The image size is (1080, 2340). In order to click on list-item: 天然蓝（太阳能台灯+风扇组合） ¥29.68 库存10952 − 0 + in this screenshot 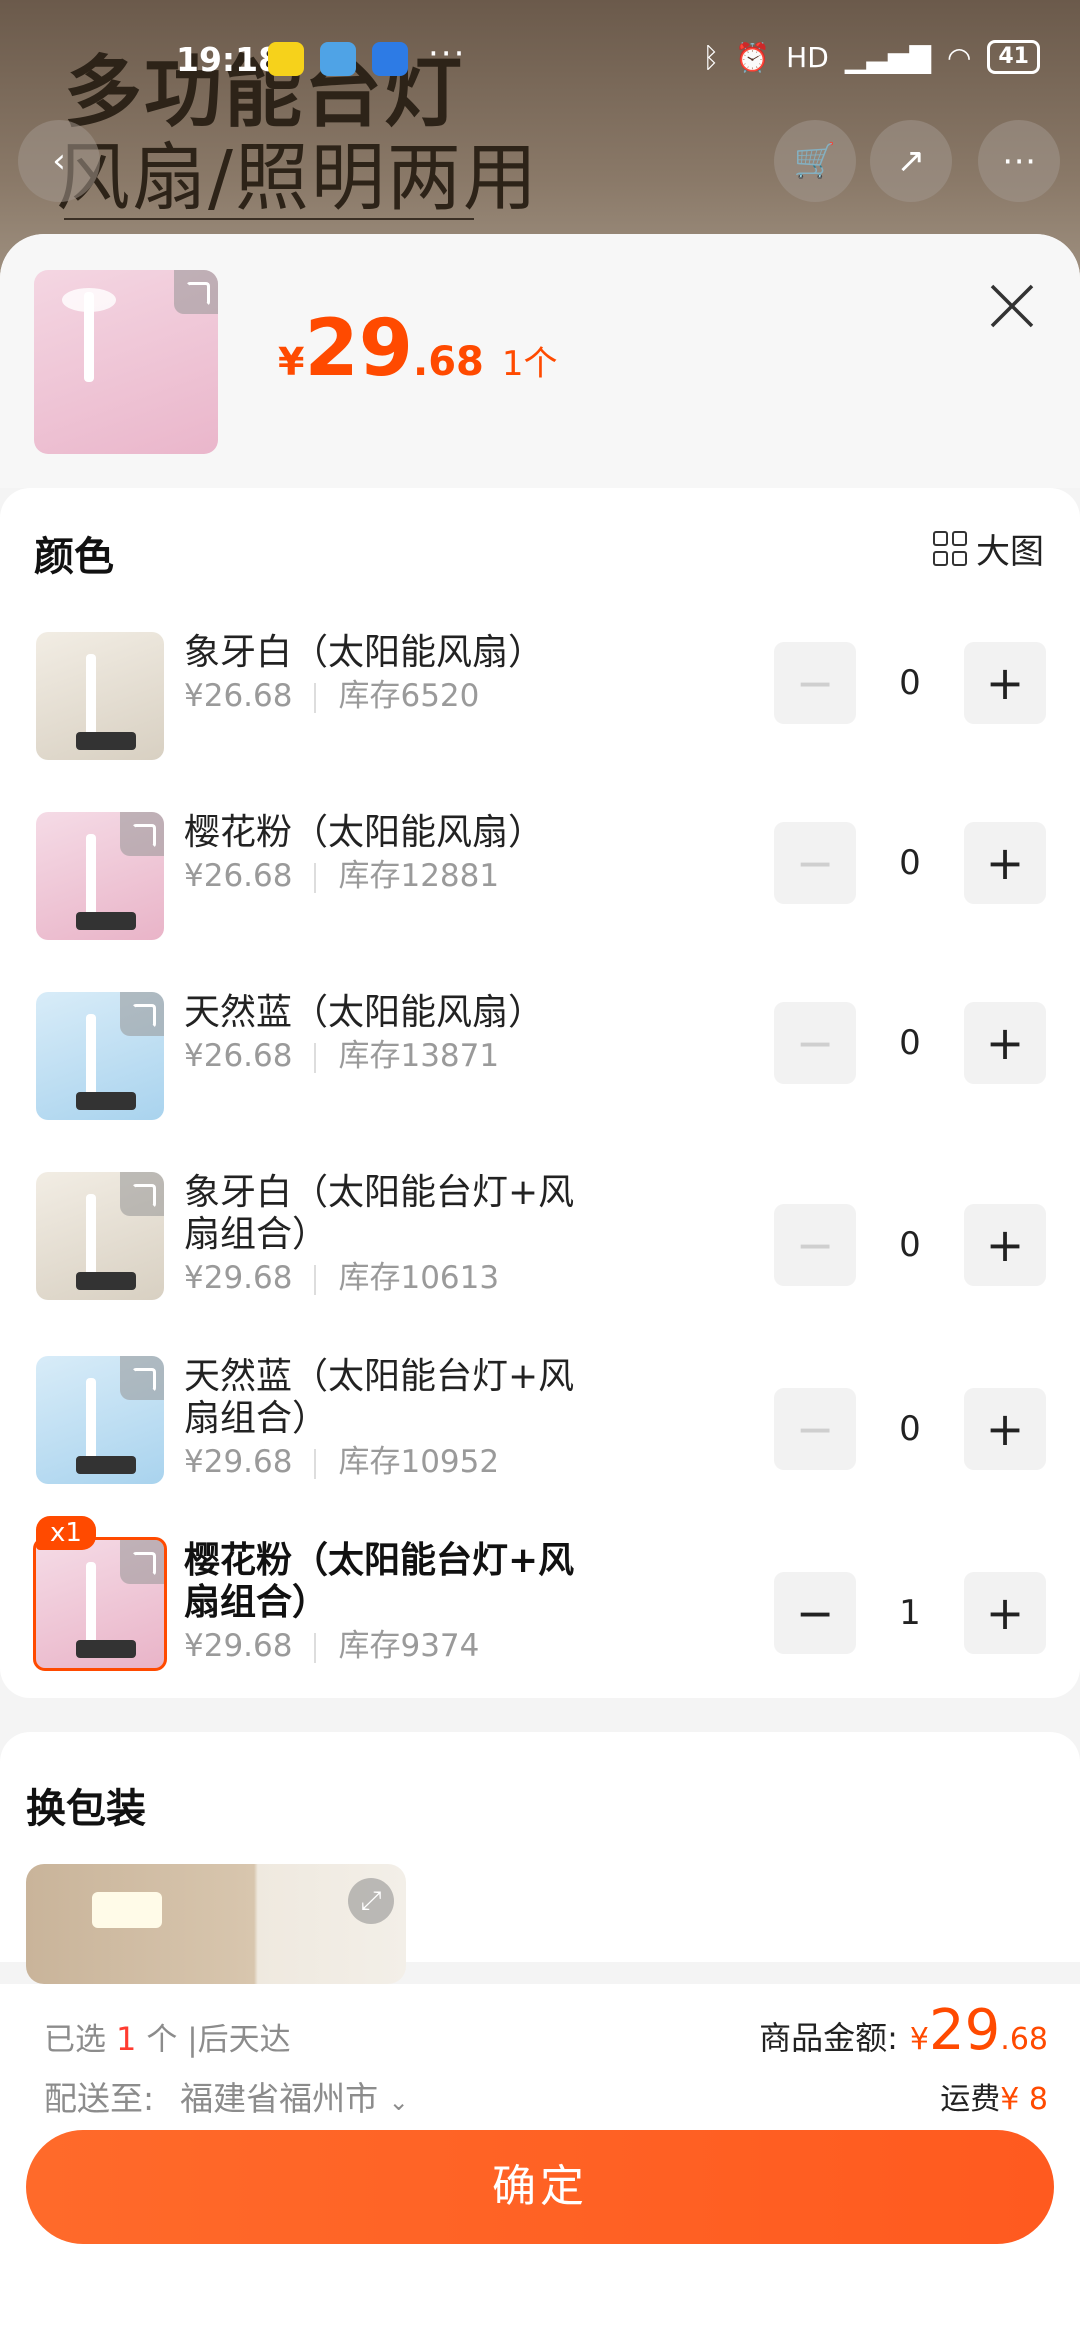, I will do `click(540, 1418)`.